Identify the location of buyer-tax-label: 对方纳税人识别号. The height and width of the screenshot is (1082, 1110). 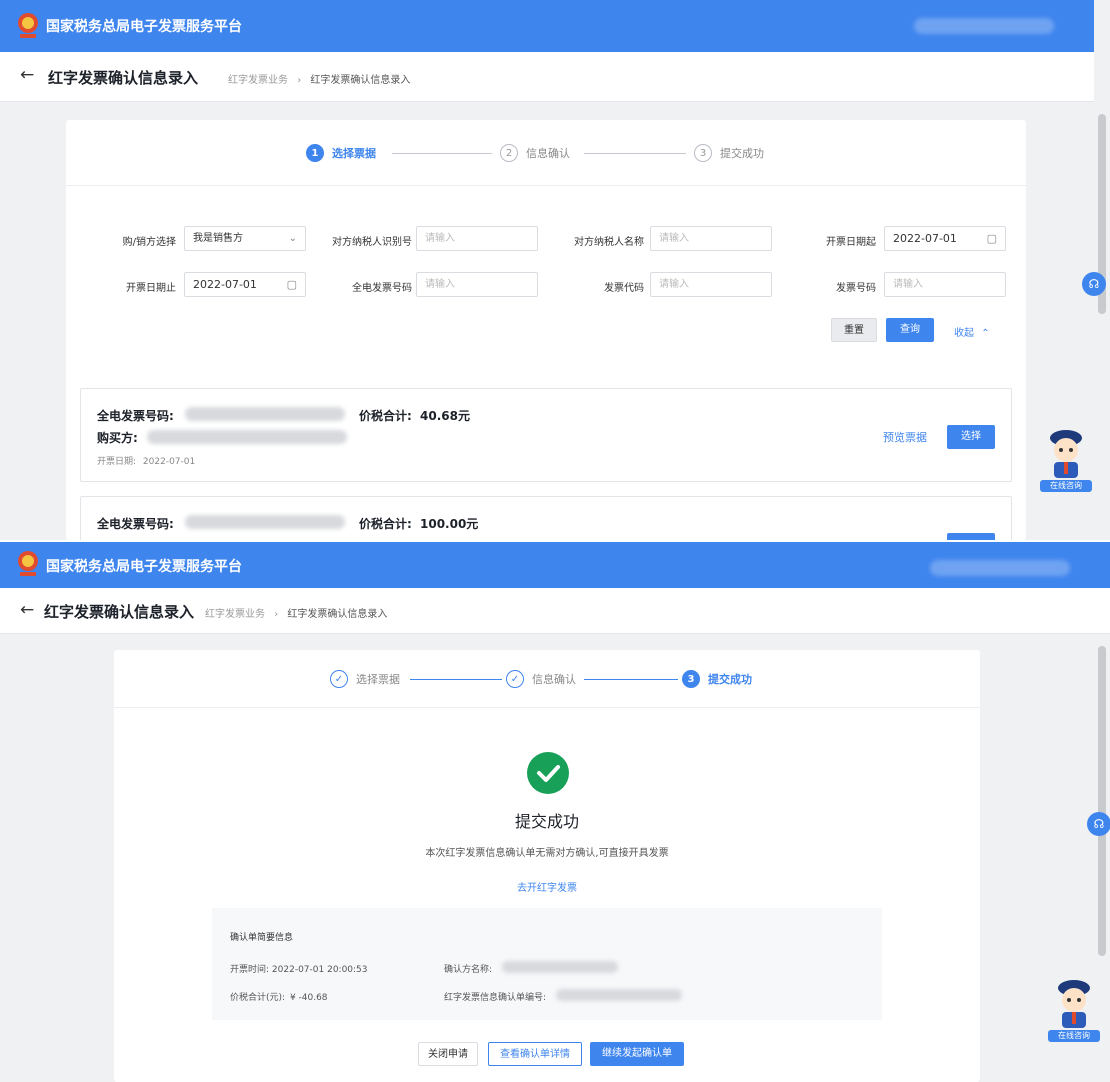
(372, 242).